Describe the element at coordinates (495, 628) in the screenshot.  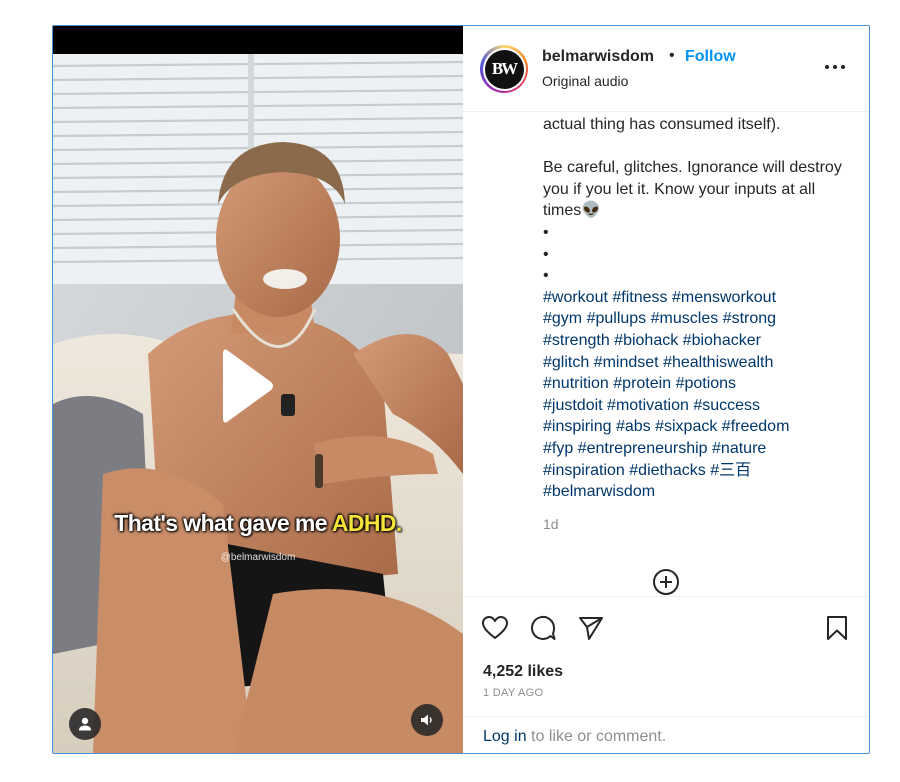
I see `heart-icon` at that location.